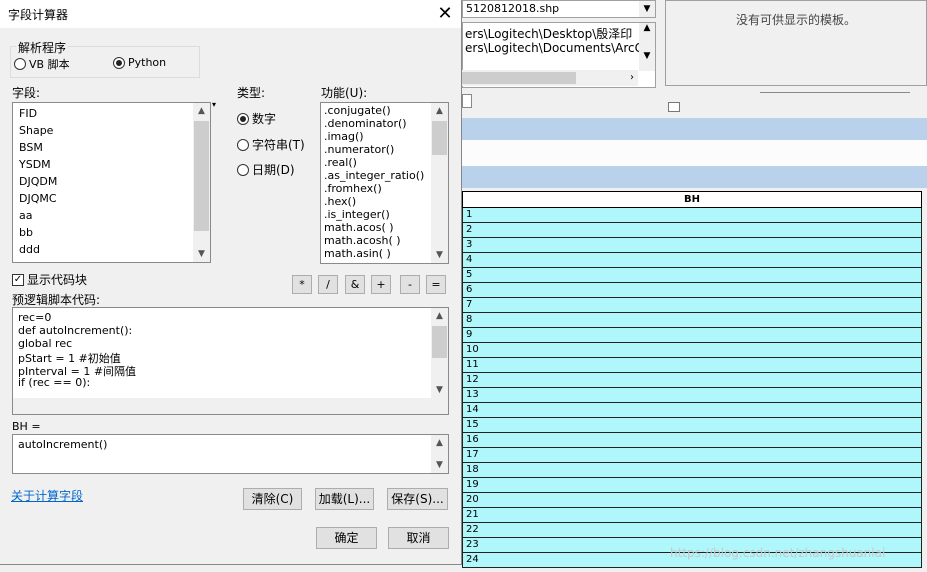 The width and height of the screenshot is (927, 572). I want to click on table-row: 20, so click(692, 500).